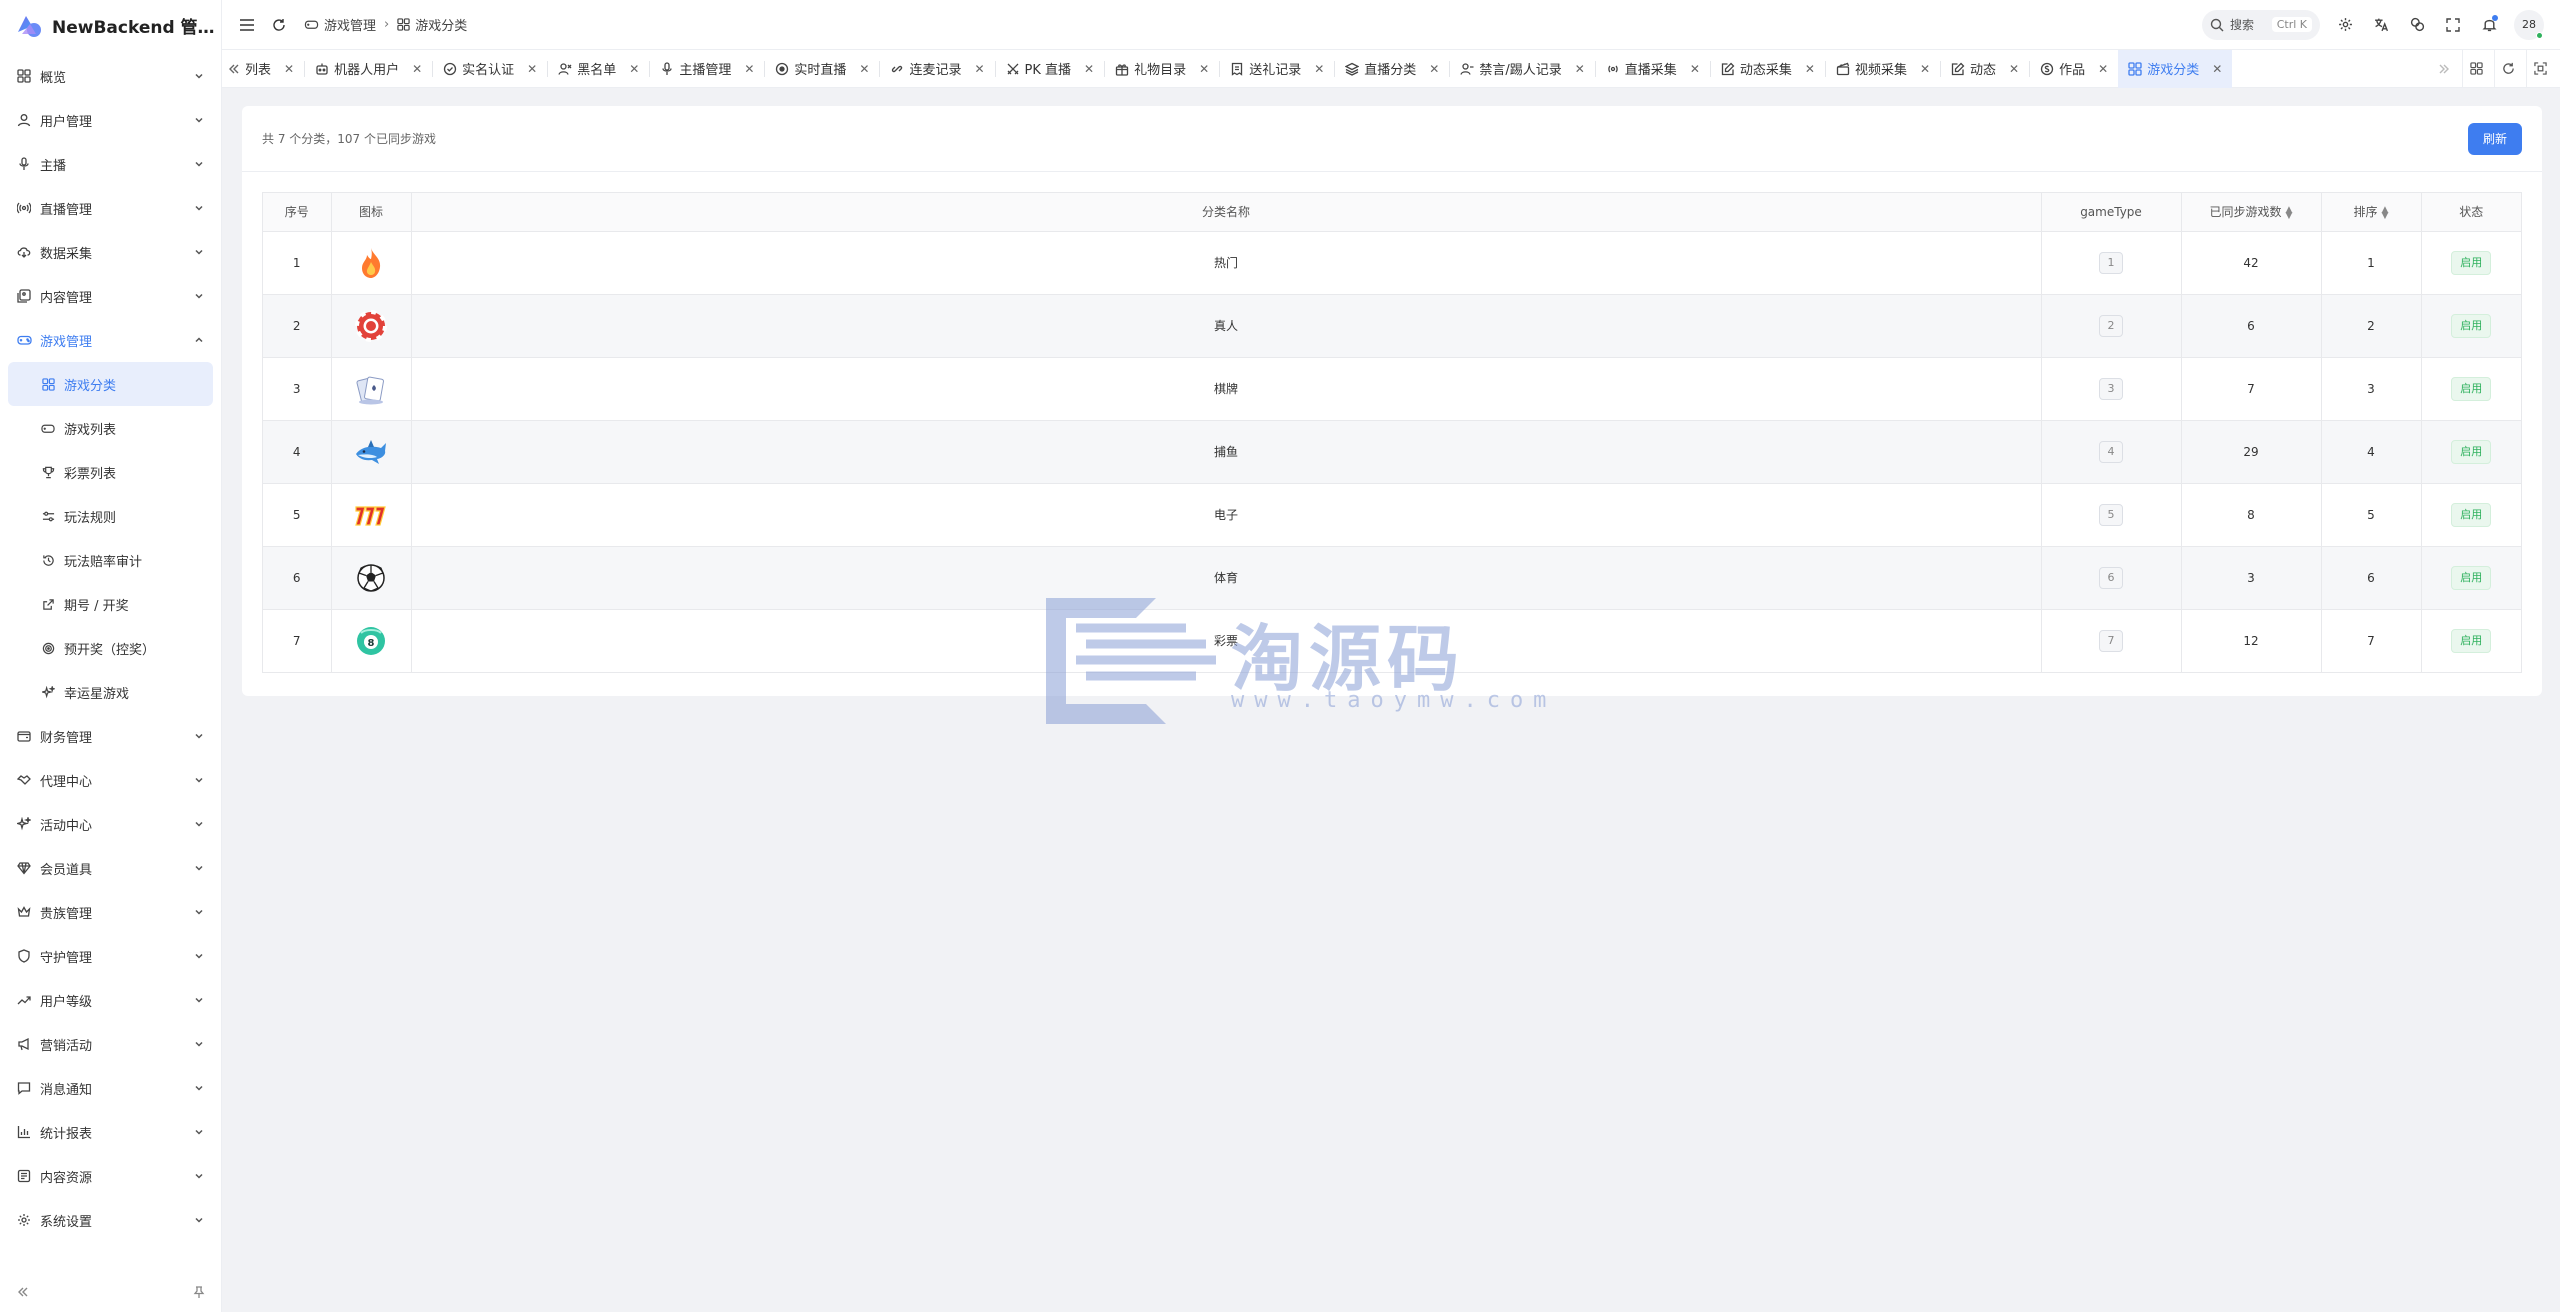  What do you see at coordinates (110, 516) in the screenshot?
I see `sidebar-subitem-play-rules: 玩法规则` at bounding box center [110, 516].